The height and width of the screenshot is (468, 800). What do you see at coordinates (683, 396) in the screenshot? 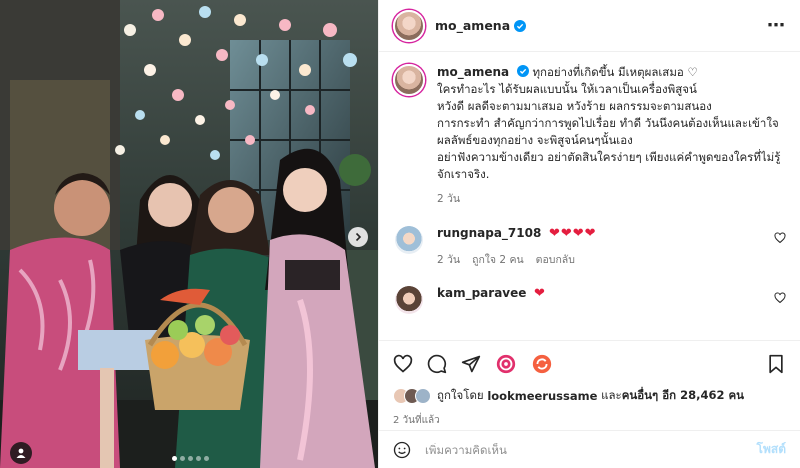
I see `likes-others: คนอื่นๆ อีก 28,462 คน` at bounding box center [683, 396].